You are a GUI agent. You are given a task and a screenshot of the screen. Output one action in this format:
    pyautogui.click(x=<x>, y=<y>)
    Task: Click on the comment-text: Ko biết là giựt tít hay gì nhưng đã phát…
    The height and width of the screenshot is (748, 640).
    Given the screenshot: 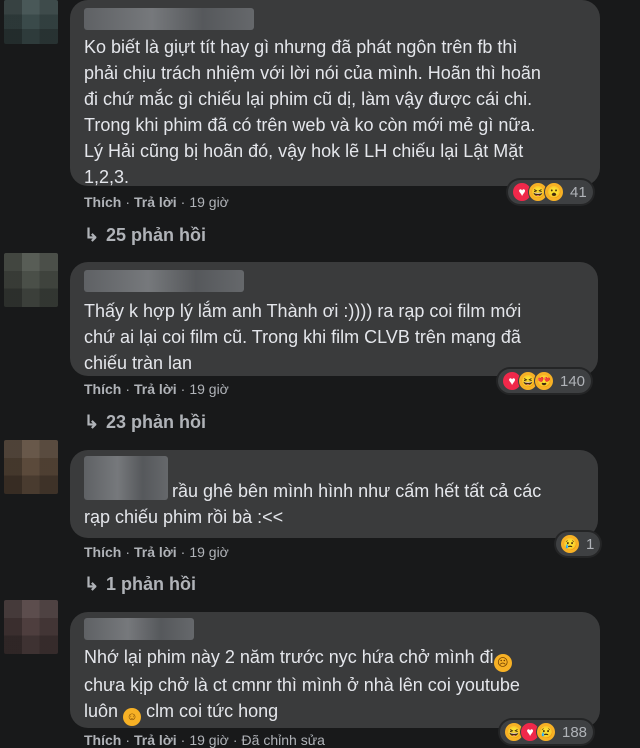 What is the action you would take?
    pyautogui.click(x=312, y=112)
    